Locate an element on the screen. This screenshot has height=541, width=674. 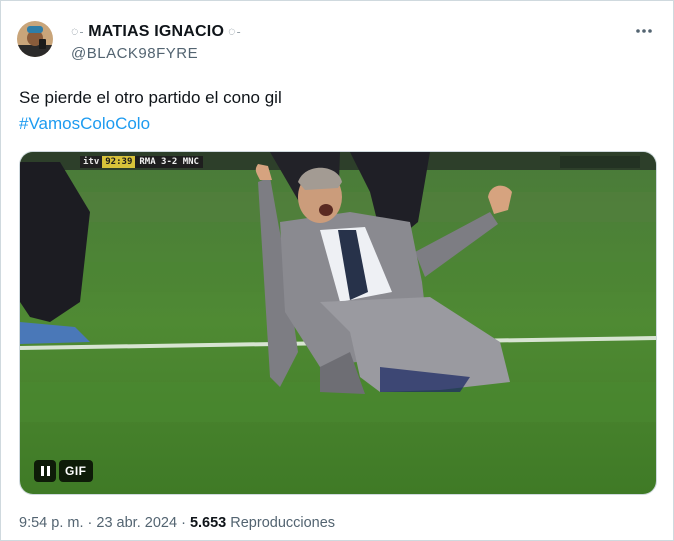
more-horizontal-icon is located at coordinates (644, 30).